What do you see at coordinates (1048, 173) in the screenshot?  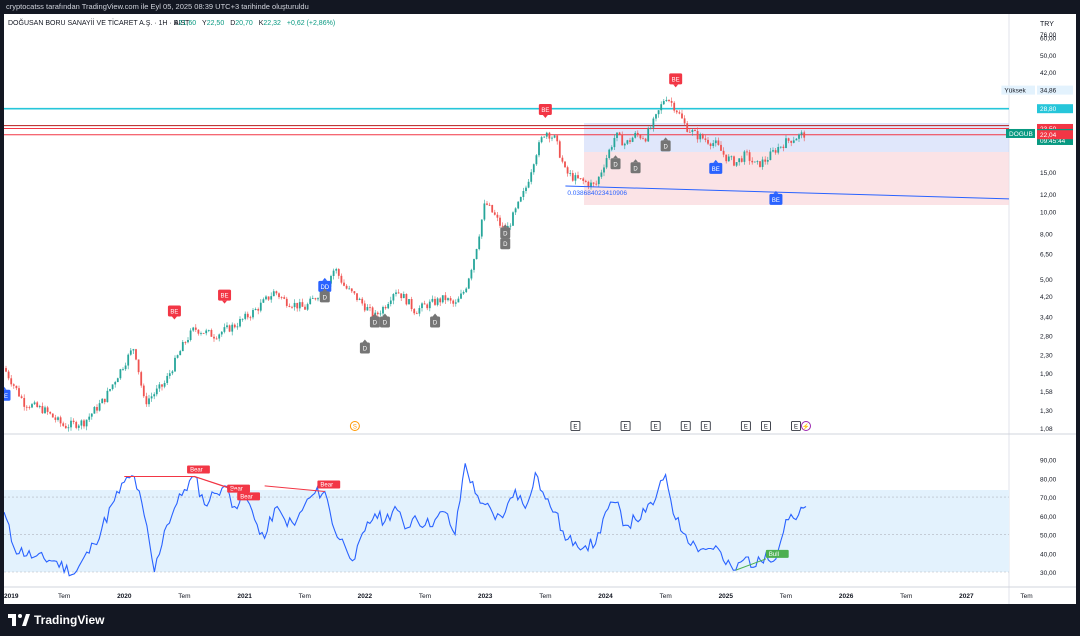 I see `price-tick: 15,00` at bounding box center [1048, 173].